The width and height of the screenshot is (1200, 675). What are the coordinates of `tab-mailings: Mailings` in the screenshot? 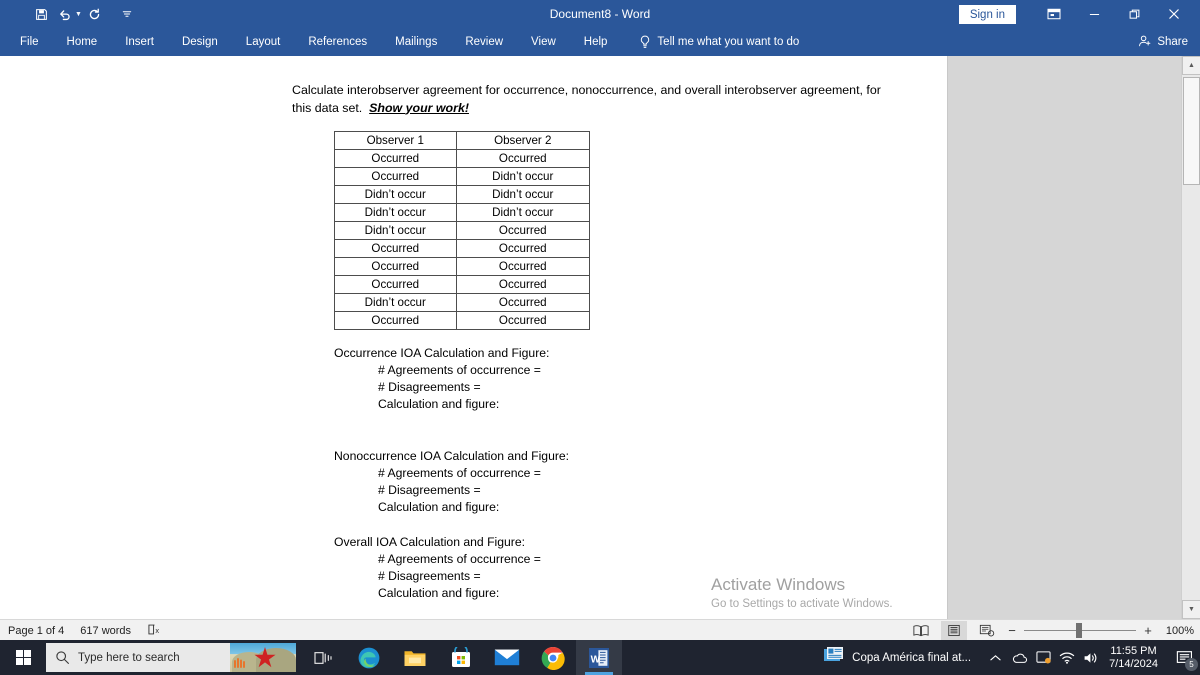 It's located at (416, 42).